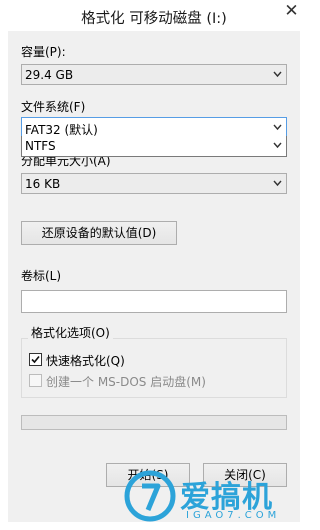  I want to click on filesystem-option-ntfs: NTFS, so click(40, 146).